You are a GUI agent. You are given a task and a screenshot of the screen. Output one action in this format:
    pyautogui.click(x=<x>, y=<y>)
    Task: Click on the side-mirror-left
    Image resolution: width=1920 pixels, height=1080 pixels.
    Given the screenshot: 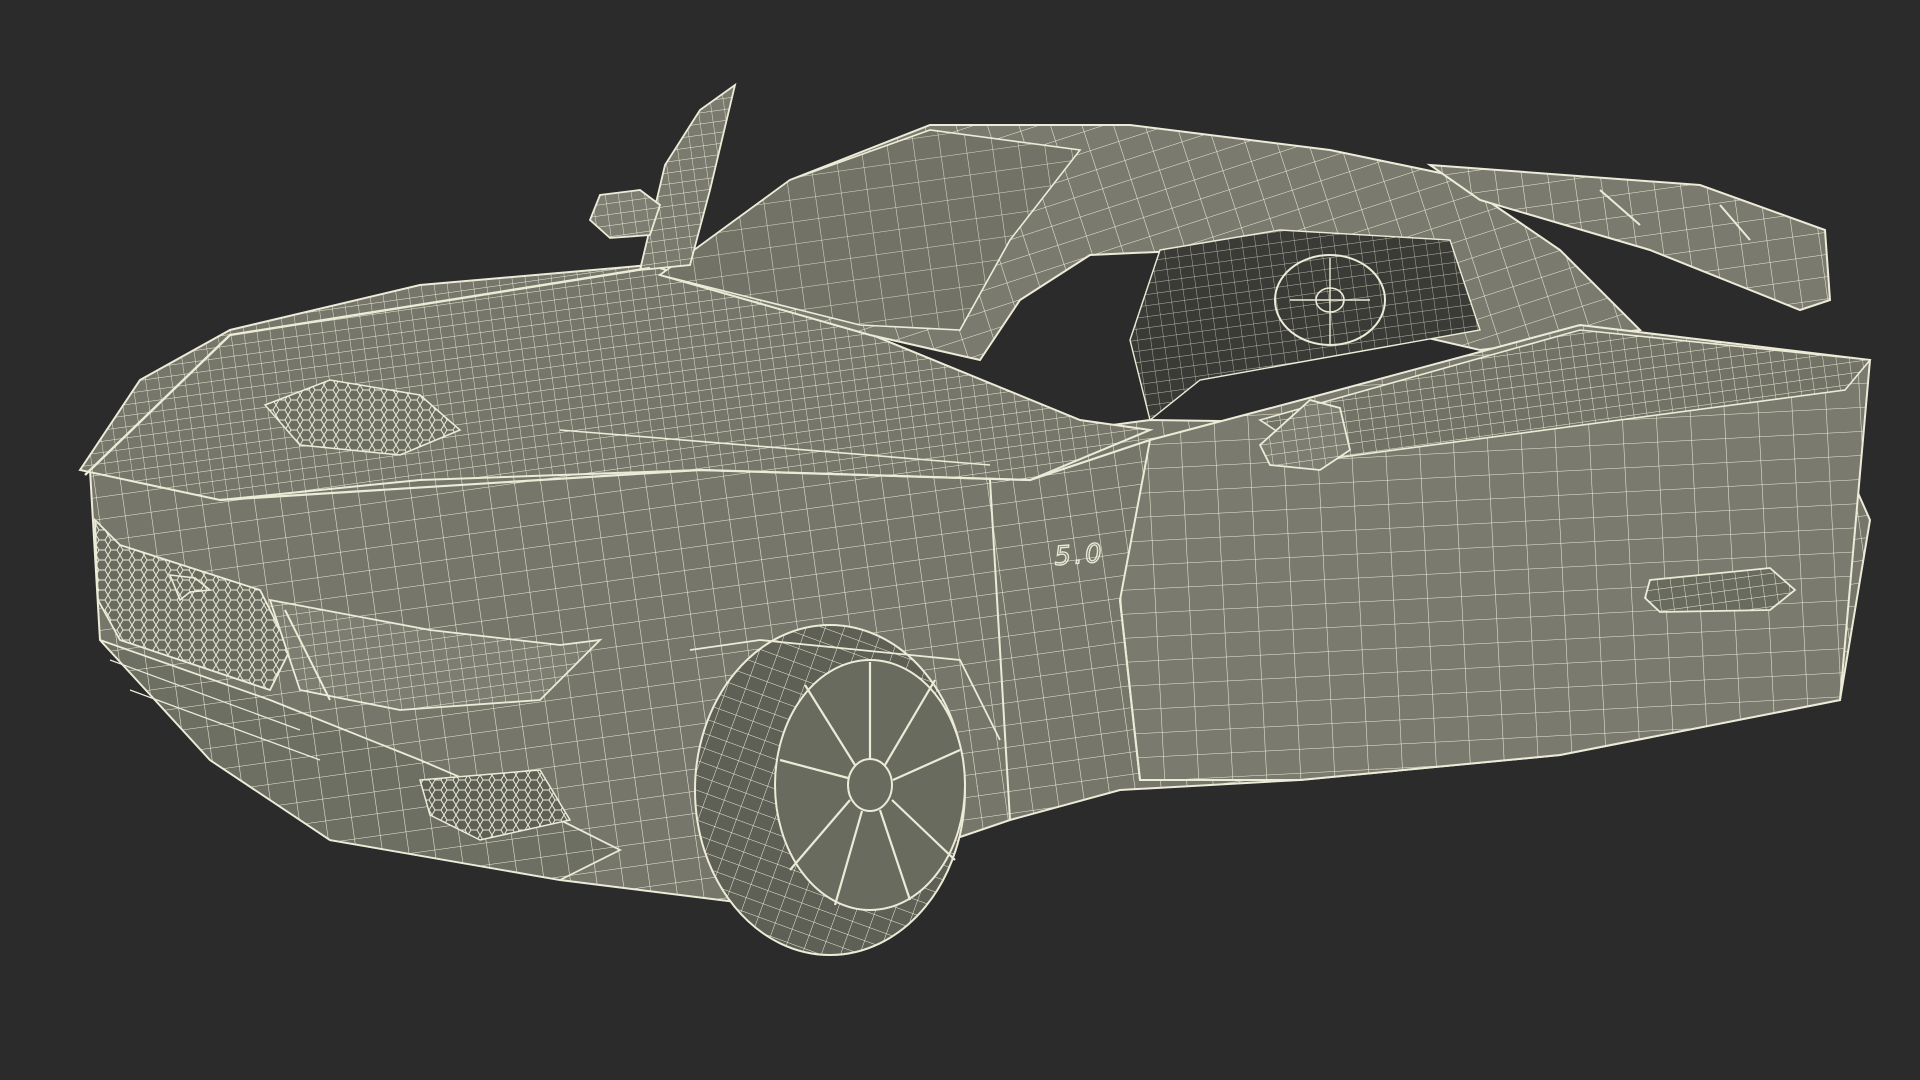 What is the action you would take?
    pyautogui.click(x=625, y=214)
    